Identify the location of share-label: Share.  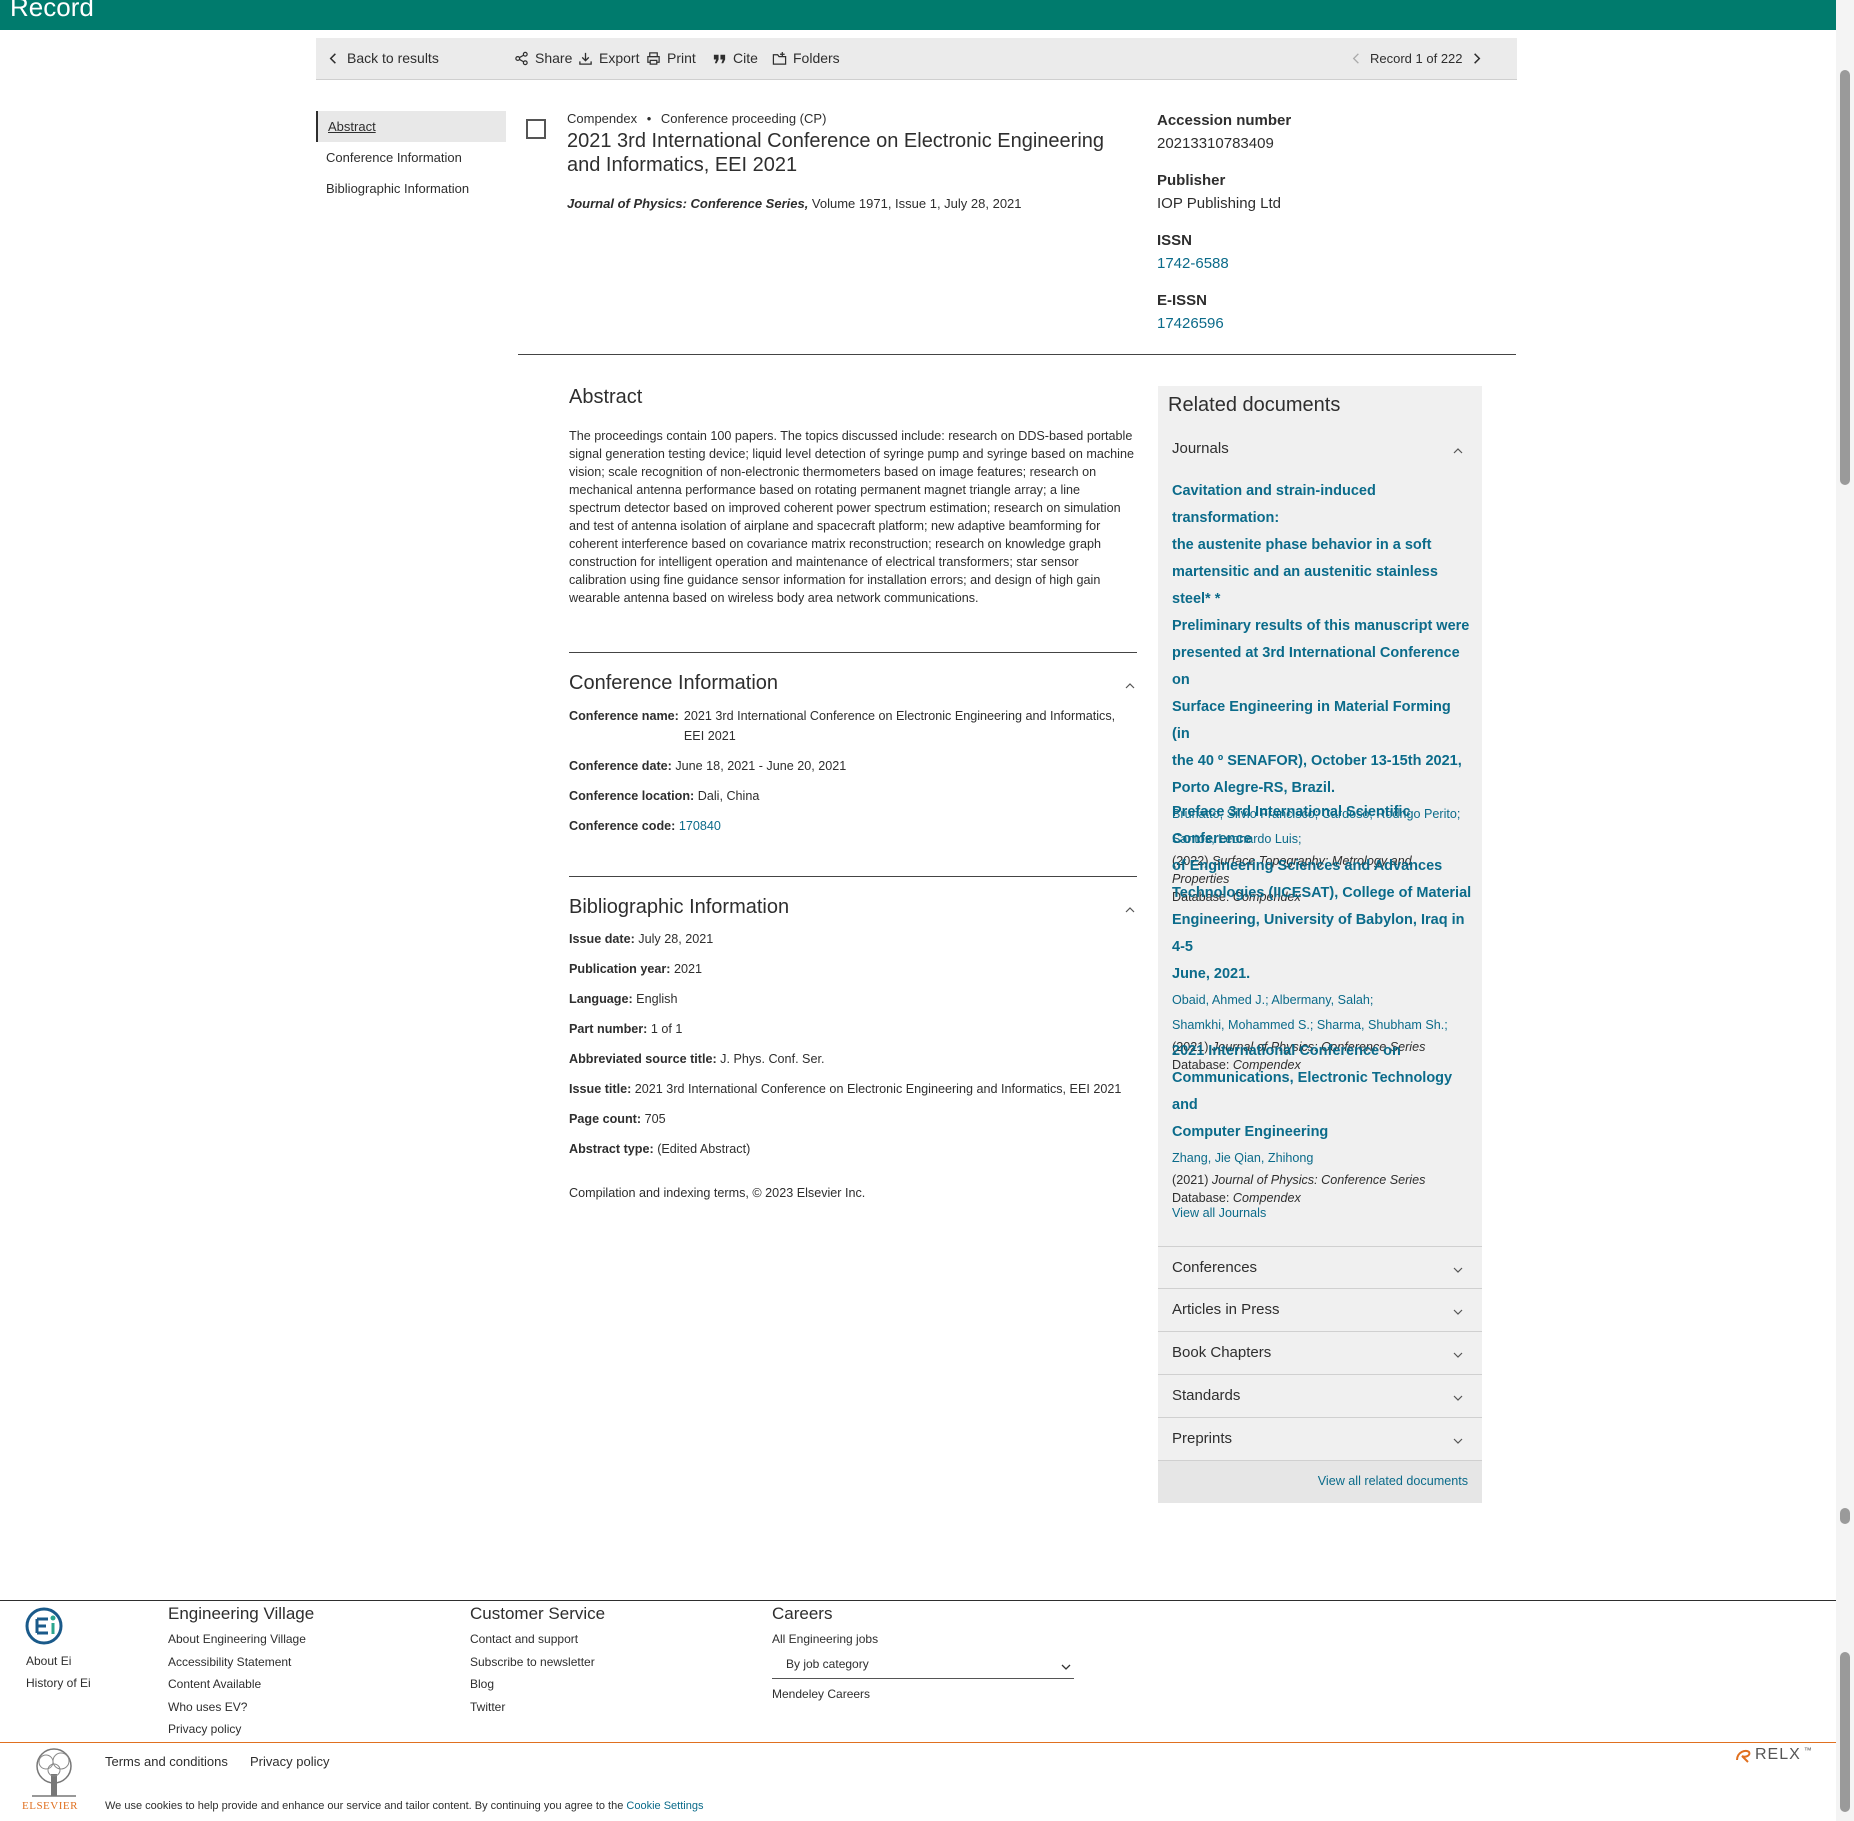
(554, 58).